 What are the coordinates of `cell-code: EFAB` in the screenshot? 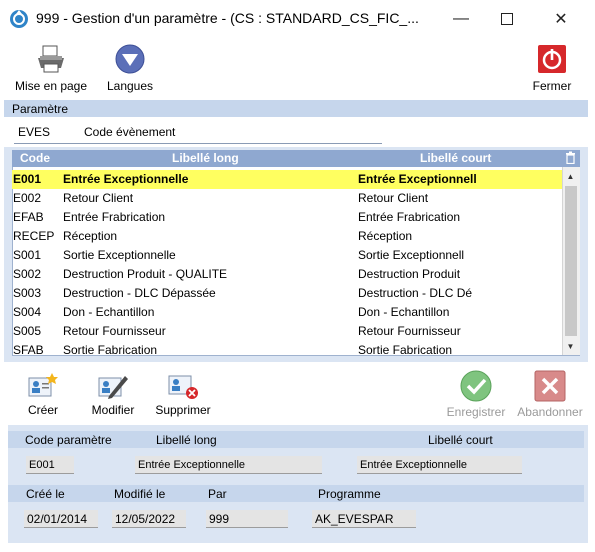 It's located at (28, 217).